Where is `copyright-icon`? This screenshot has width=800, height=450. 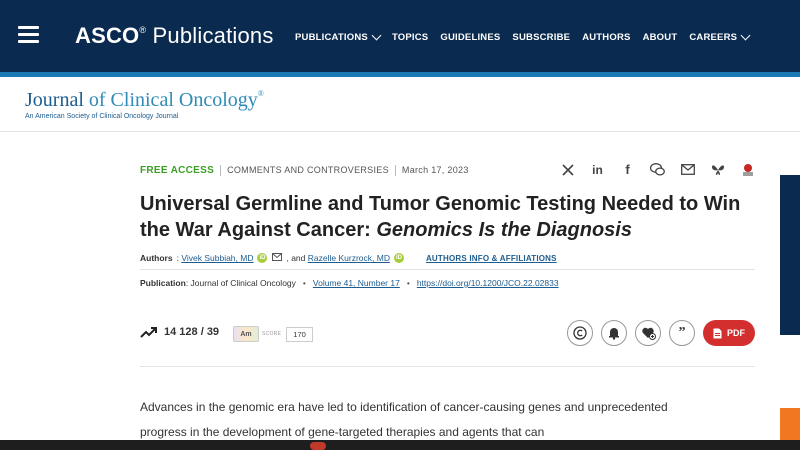
copyright-icon is located at coordinates (580, 333).